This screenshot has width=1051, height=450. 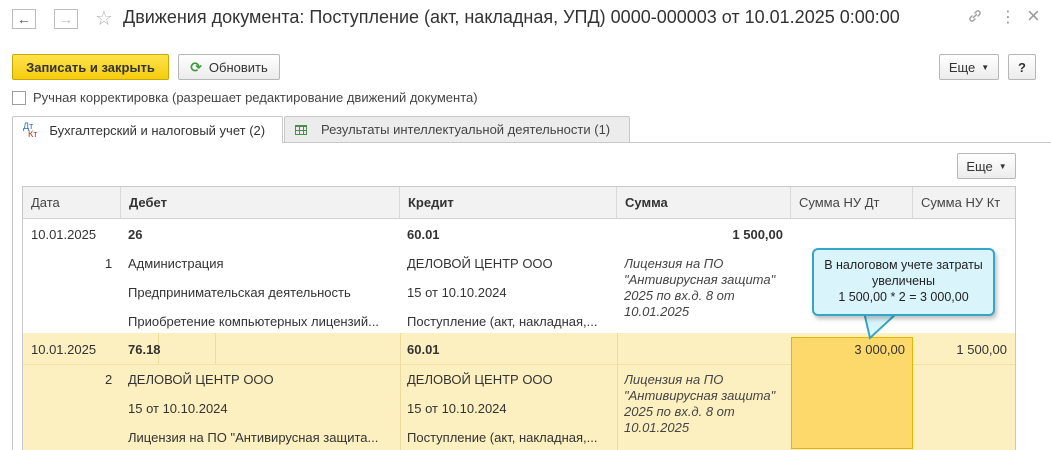 I want to click on column-header-credit: Кредит, so click(x=508, y=203).